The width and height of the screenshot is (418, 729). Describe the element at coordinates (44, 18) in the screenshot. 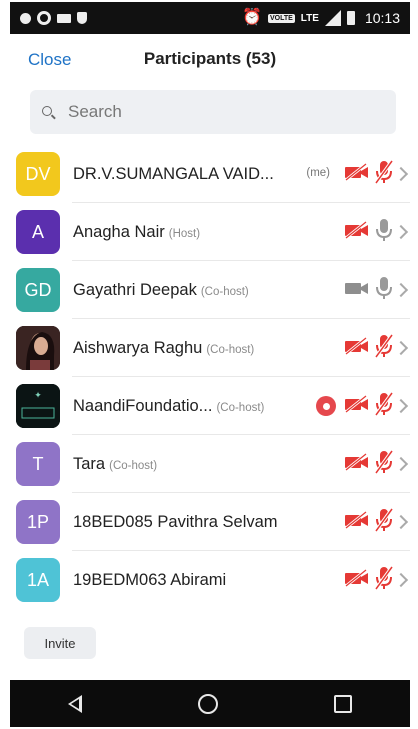

I see `notification-ring-icon` at that location.